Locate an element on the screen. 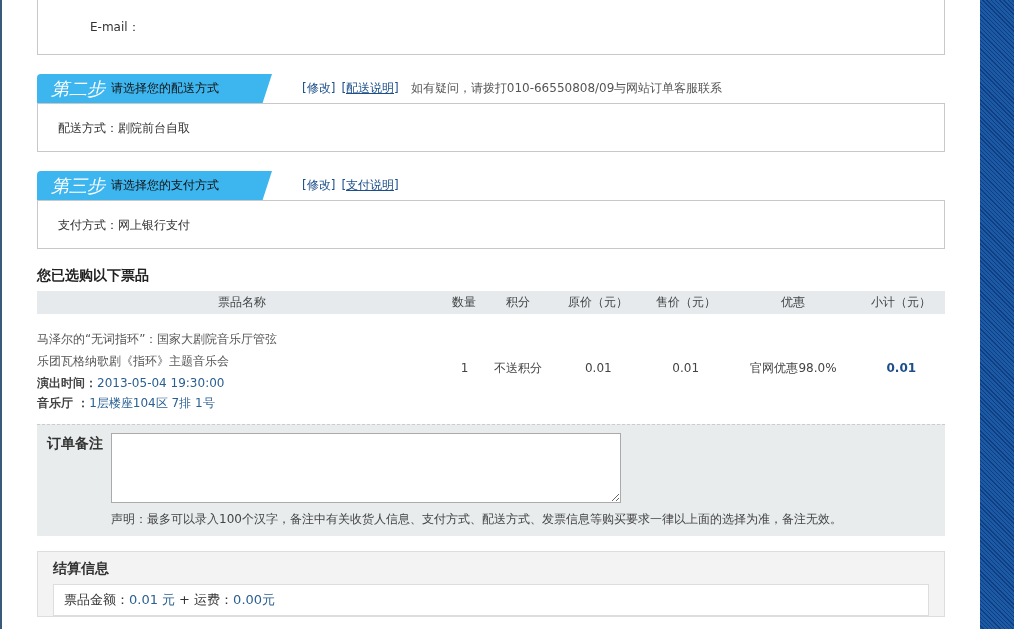  settlement-title: 结算信息 is located at coordinates (81, 569).